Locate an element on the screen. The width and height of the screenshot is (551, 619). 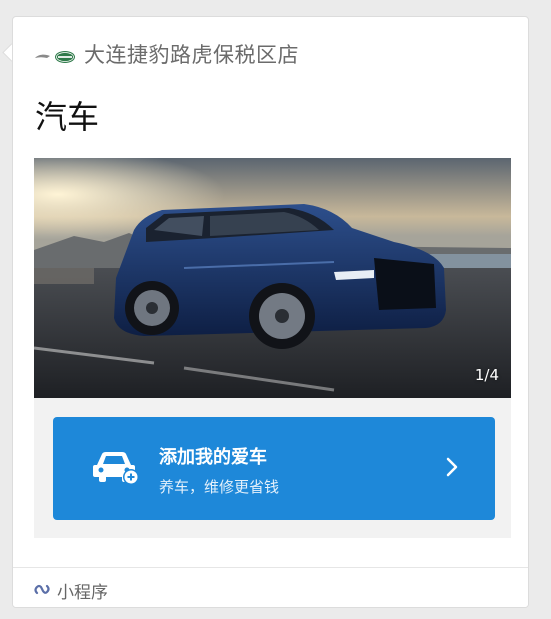
store-name: 大连捷豹路虎保税区店 is located at coordinates (191, 55).